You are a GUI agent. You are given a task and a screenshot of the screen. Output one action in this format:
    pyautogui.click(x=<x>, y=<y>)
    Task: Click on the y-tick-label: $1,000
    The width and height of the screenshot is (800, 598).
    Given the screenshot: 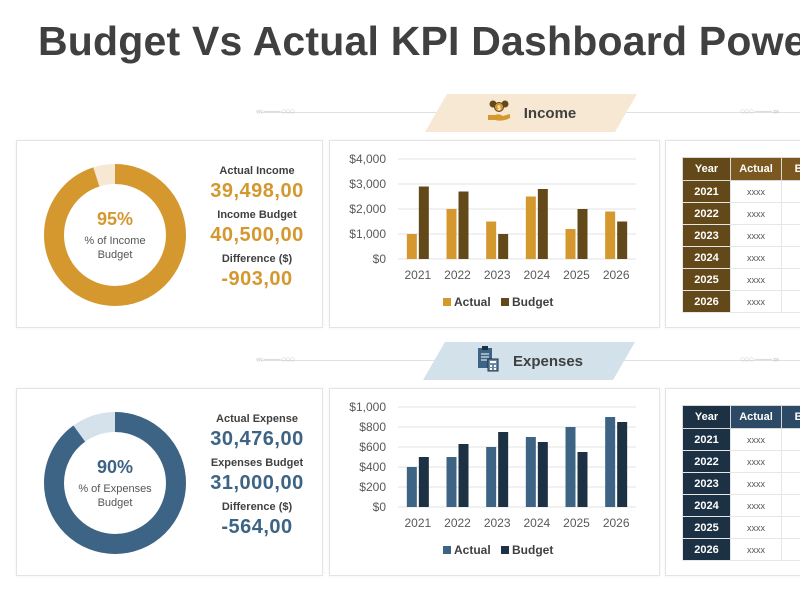 What is the action you would take?
    pyautogui.click(x=367, y=407)
    